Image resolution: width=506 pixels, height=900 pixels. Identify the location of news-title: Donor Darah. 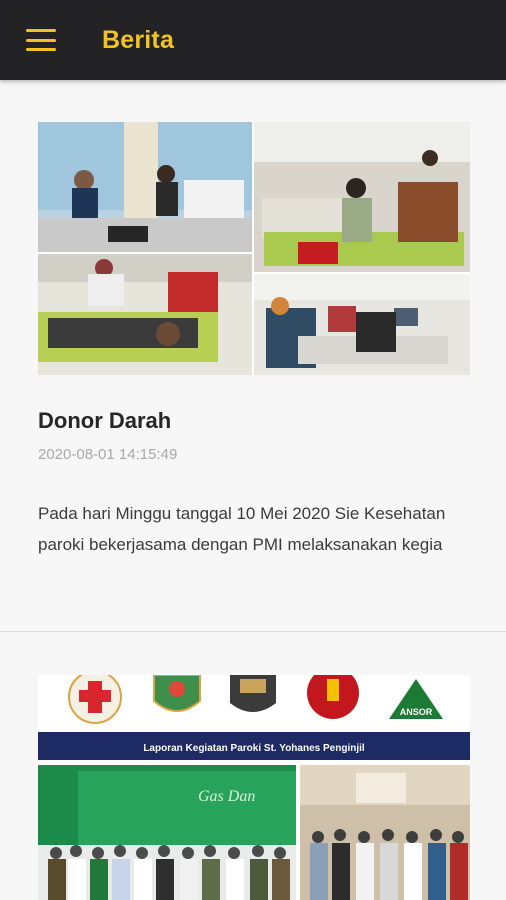
(104, 421).